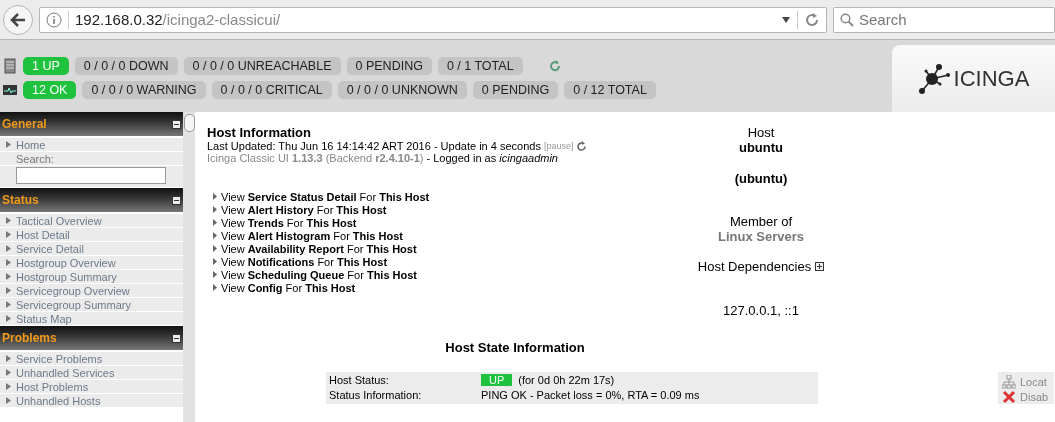  What do you see at coordinates (760, 147) in the screenshot?
I see `host-name: ubuntu` at bounding box center [760, 147].